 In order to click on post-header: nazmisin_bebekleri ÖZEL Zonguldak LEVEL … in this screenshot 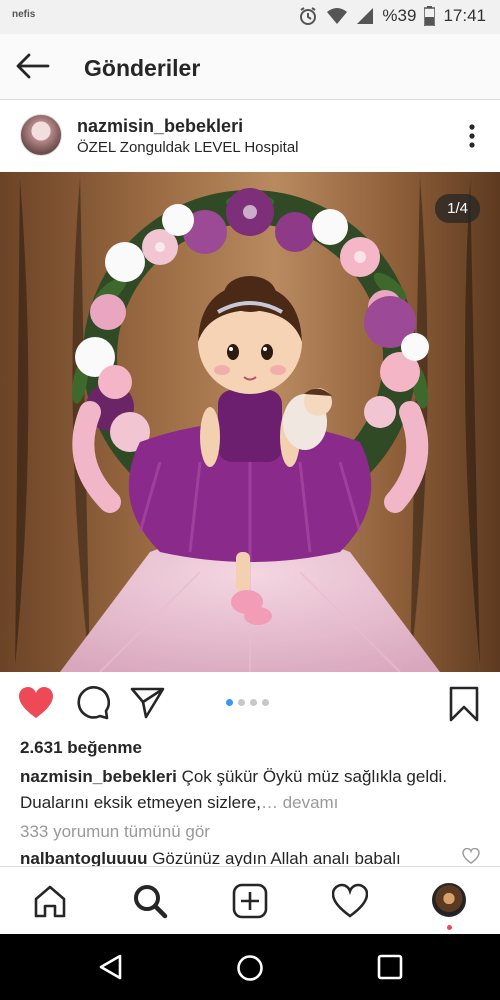, I will do `click(250, 136)`.